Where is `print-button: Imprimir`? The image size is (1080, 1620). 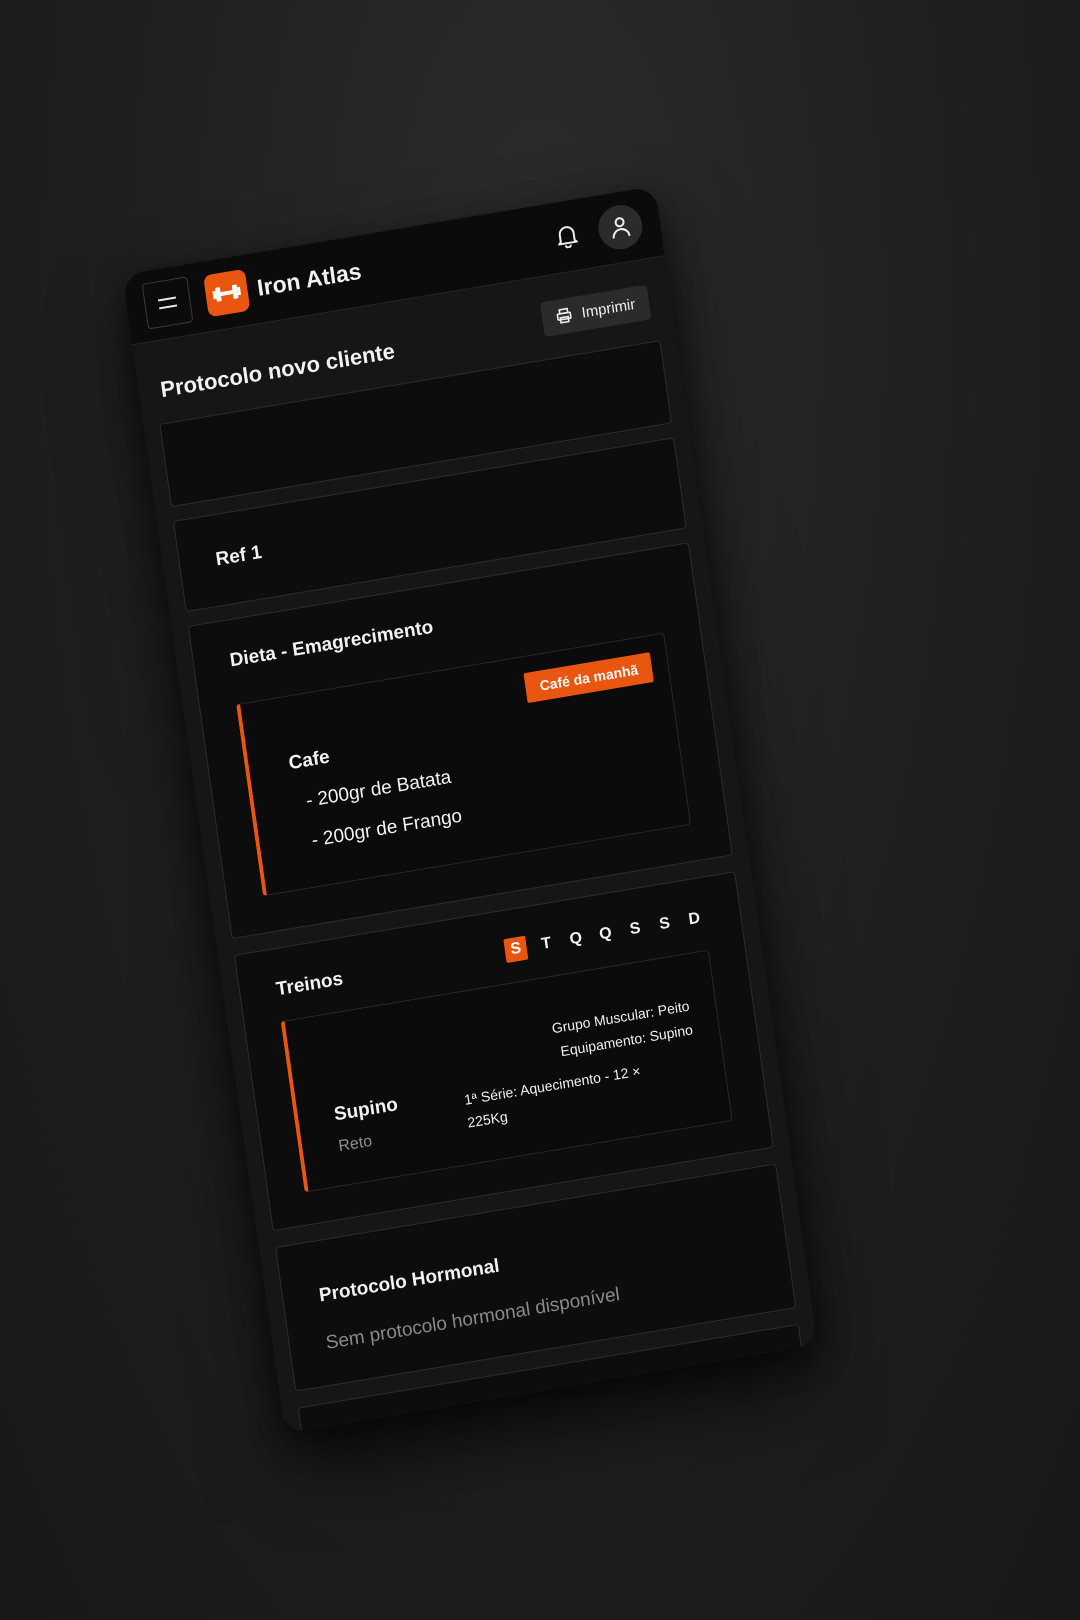
print-button: Imprimir is located at coordinates (595, 310).